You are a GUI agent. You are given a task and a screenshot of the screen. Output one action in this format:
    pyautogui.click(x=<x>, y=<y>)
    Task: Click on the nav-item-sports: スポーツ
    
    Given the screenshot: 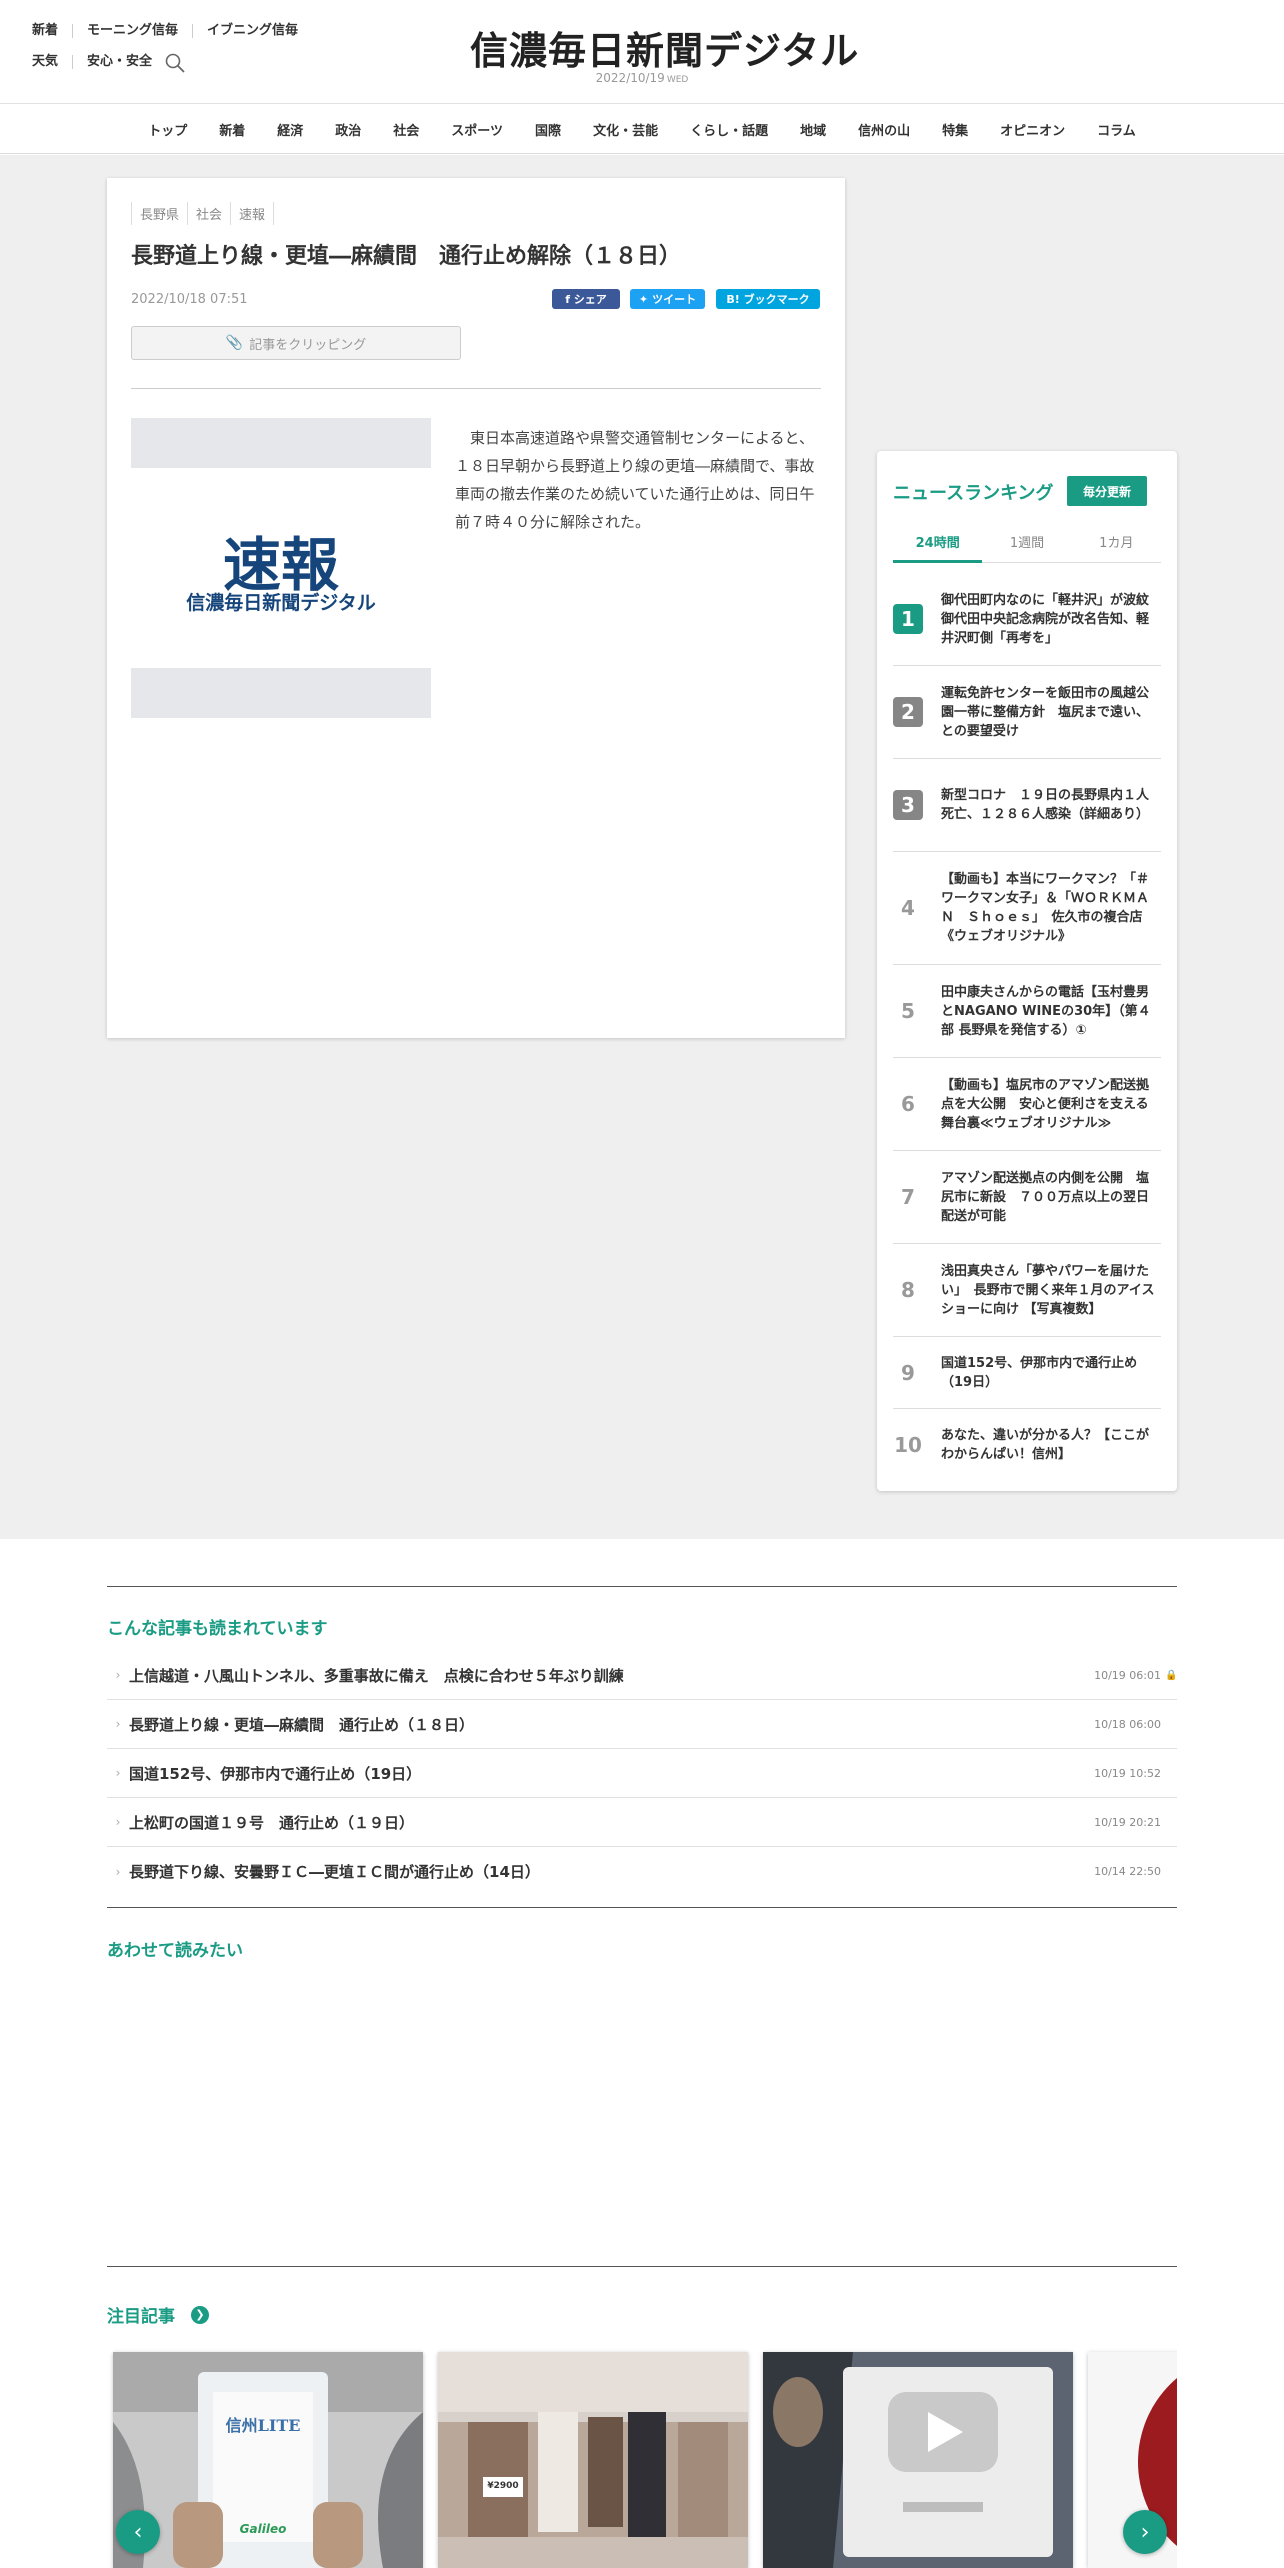 What is the action you would take?
    pyautogui.click(x=477, y=129)
    